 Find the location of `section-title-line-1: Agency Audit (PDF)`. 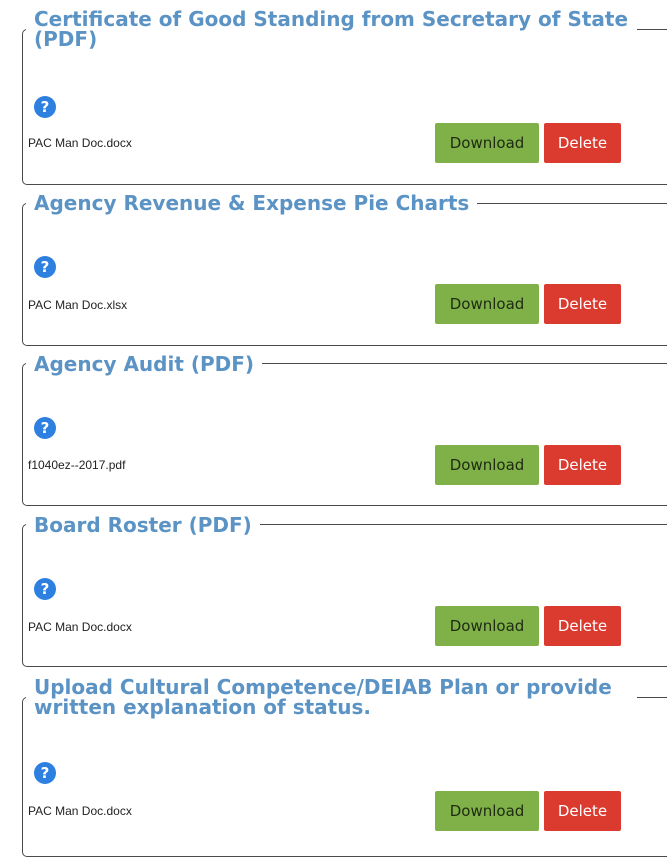

section-title-line-1: Agency Audit (PDF) is located at coordinates (144, 364).